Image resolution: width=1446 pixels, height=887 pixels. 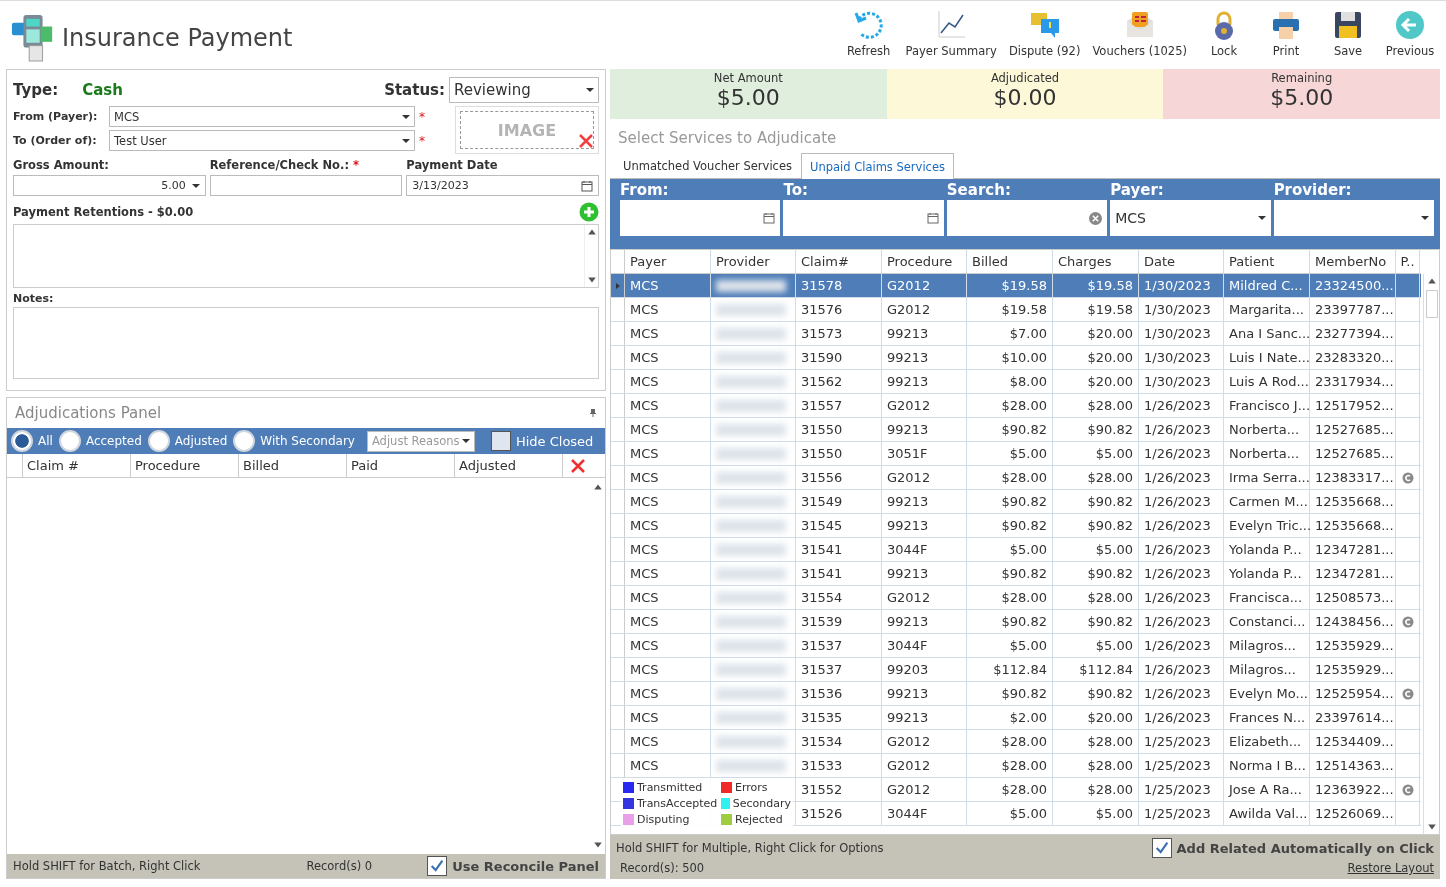 I want to click on toolbar-button: Lock, so click(x=1224, y=38).